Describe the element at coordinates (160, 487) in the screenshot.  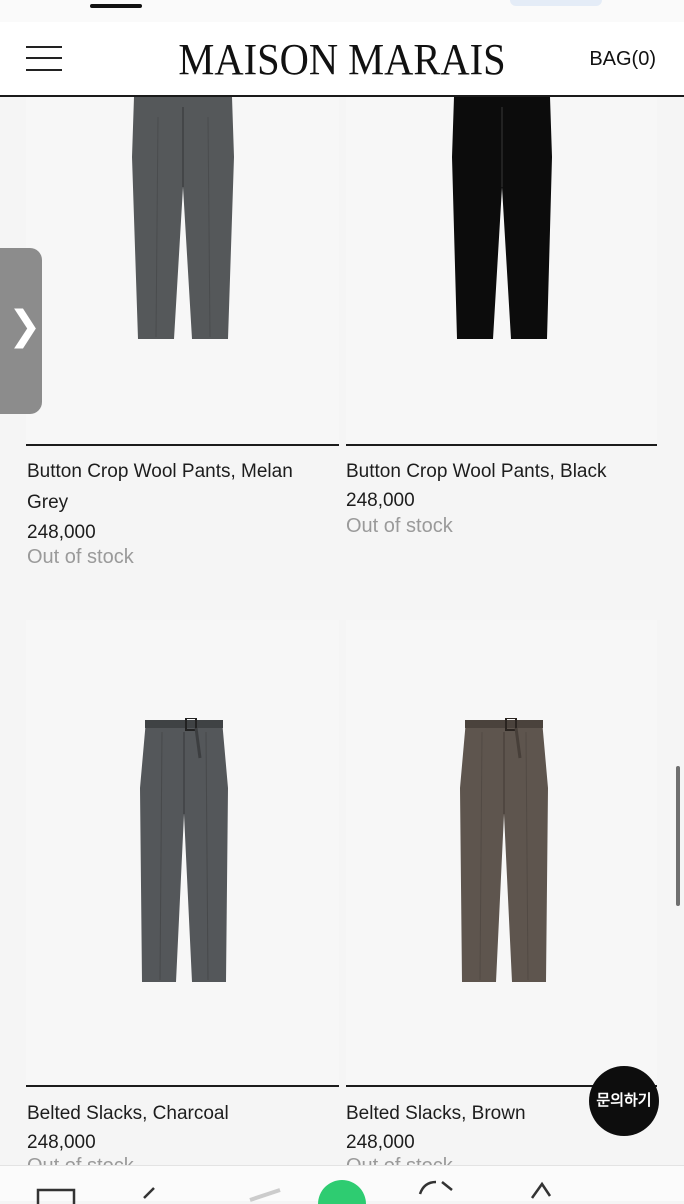
I see `product-name: Button Crop Wool Pants, Melan Grey` at that location.